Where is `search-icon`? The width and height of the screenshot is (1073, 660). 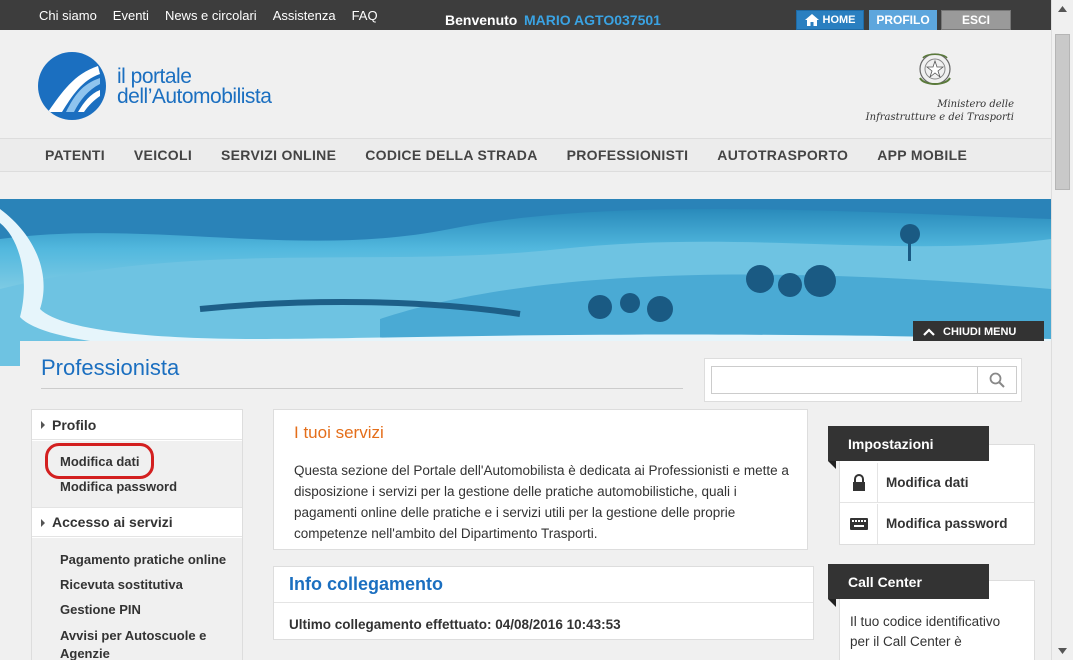
search-icon is located at coordinates (997, 380).